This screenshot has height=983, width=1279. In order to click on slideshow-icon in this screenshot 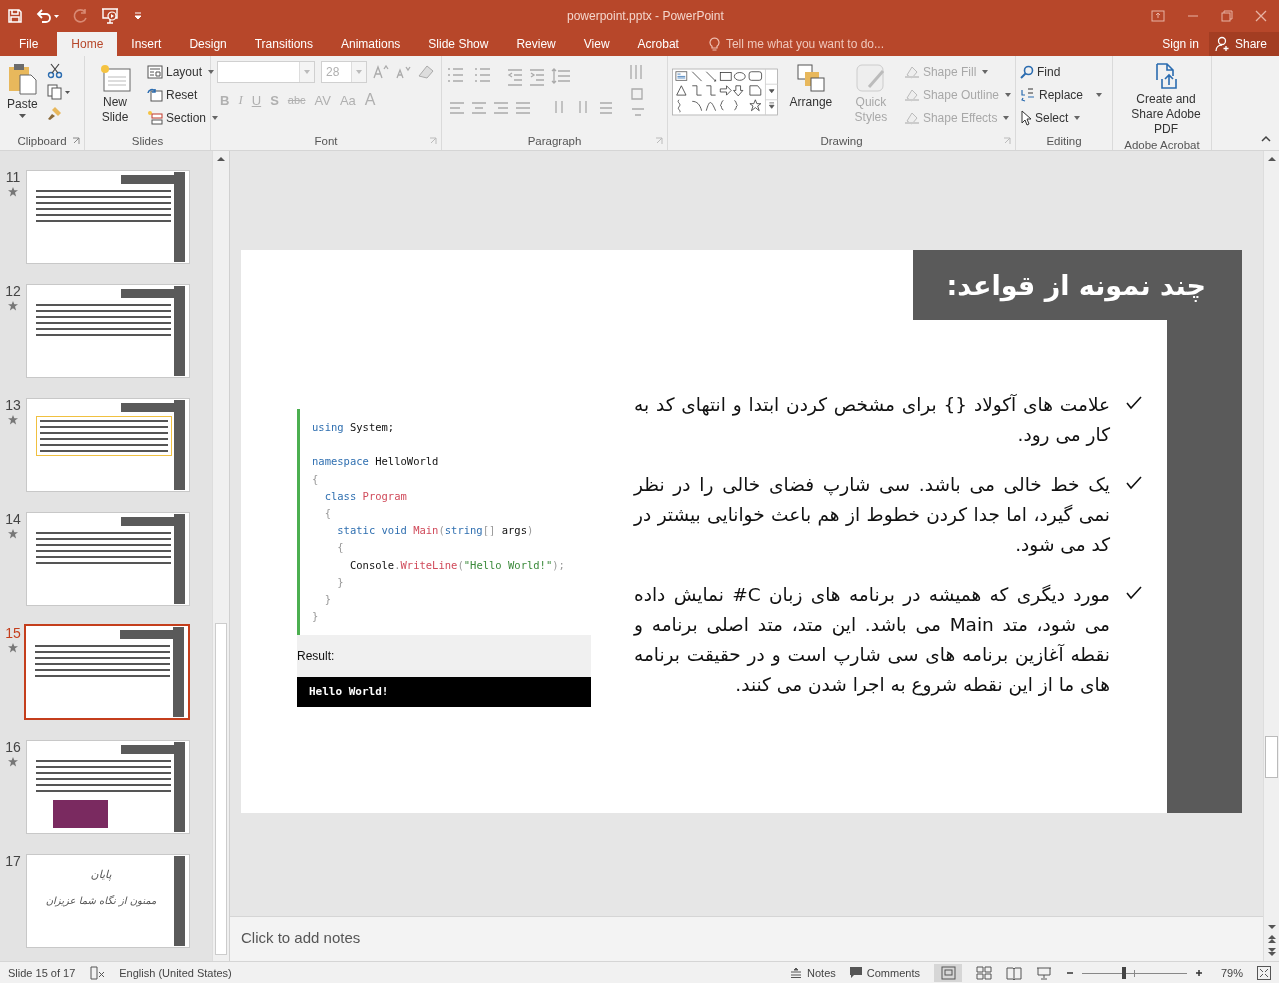, I will do `click(111, 16)`.